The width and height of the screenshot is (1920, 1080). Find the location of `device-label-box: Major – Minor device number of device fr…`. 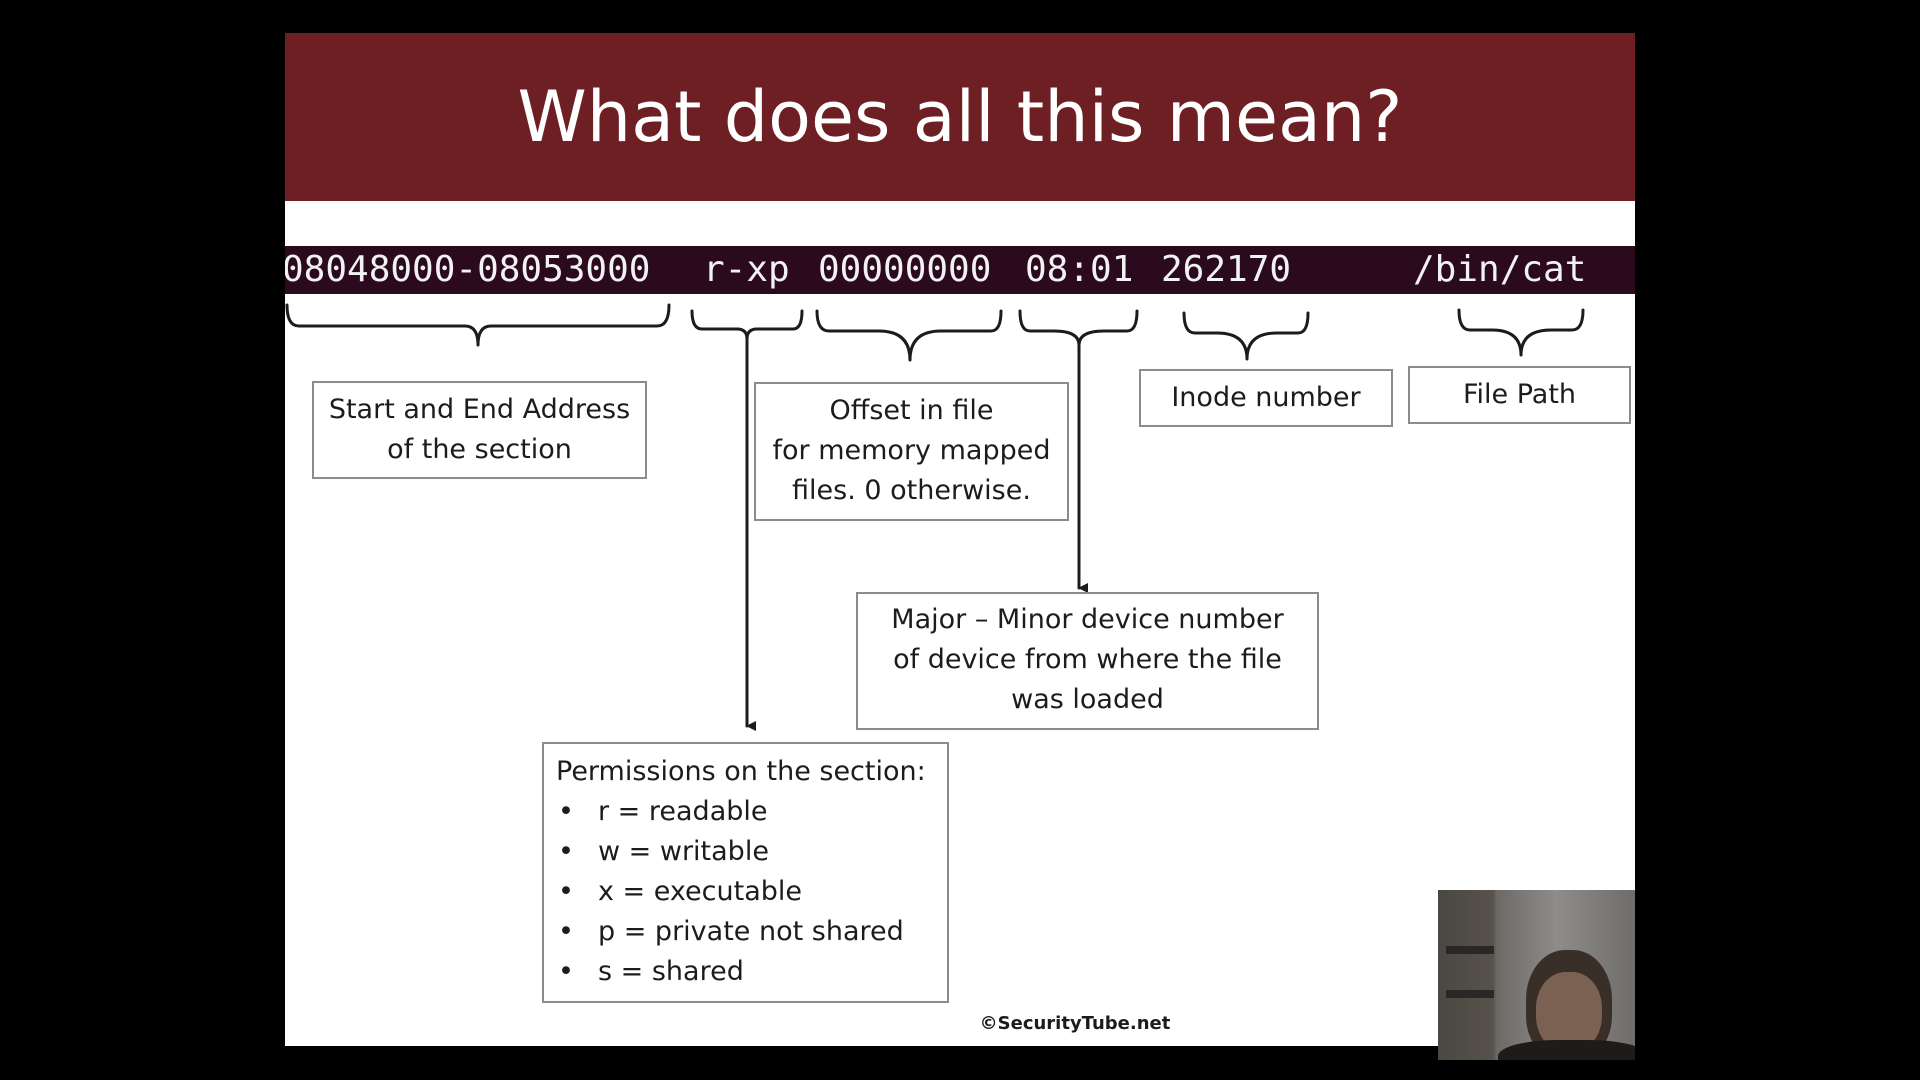

device-label-box: Major – Minor device number of device fr… is located at coordinates (1087, 661).